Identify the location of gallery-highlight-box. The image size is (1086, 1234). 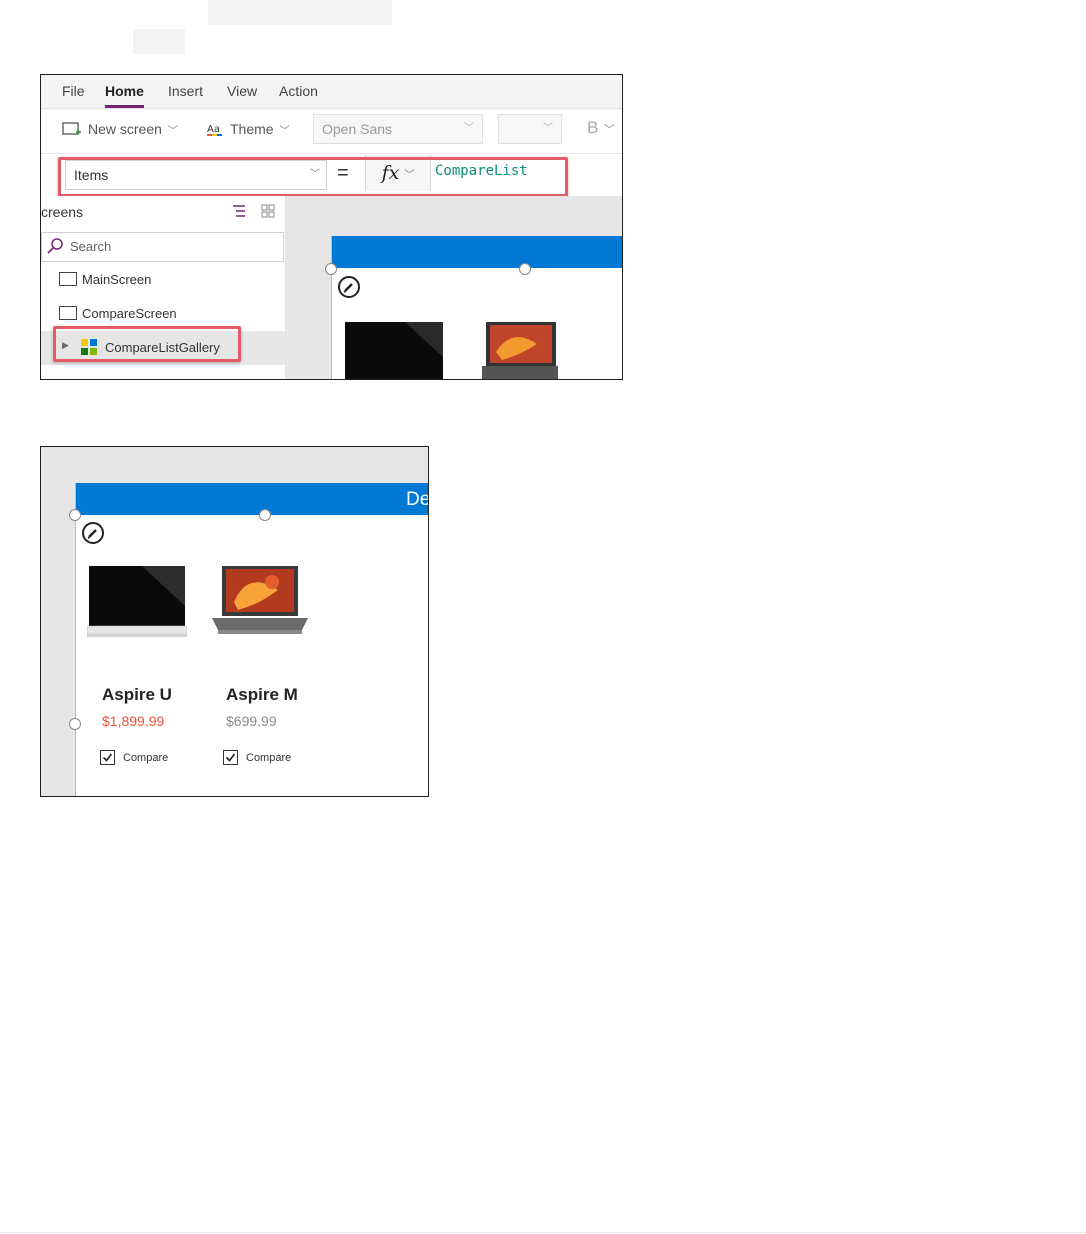
(147, 344).